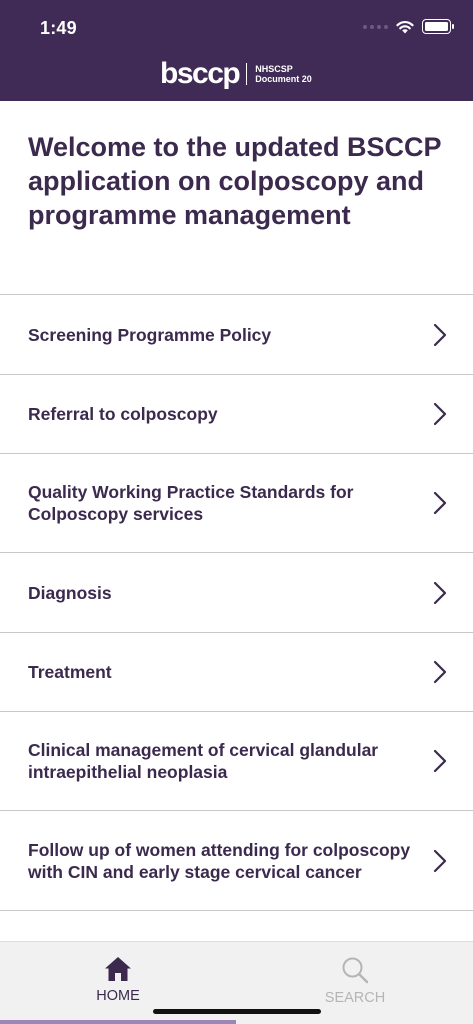 The image size is (473, 1024). What do you see at coordinates (123, 414) in the screenshot?
I see `menu-item-label: Referral to colposcopy` at bounding box center [123, 414].